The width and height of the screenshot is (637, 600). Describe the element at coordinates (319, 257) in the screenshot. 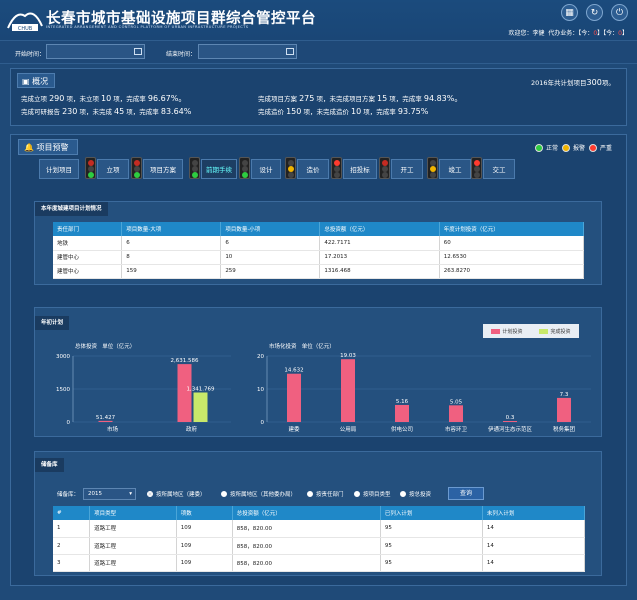

I see `table-row: 建管中心 8 10 17.2013 12.6530` at that location.